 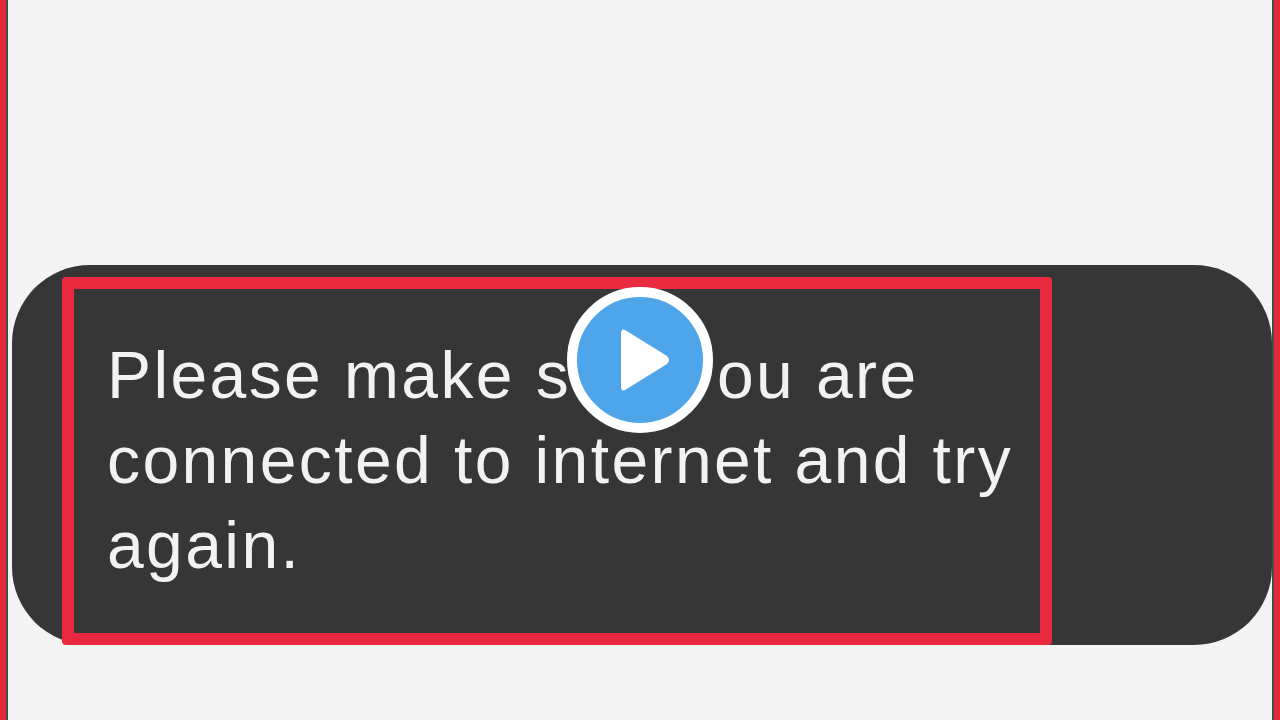 What do you see at coordinates (339, 375) in the screenshot?
I see `message-text: Please make s` at bounding box center [339, 375].